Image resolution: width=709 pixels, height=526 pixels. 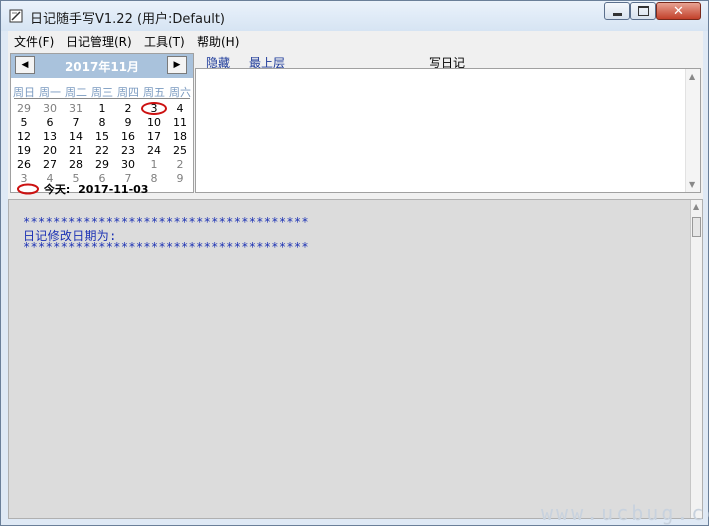 What do you see at coordinates (154, 108) in the screenshot?
I see `calendar-day-selected: 3` at bounding box center [154, 108].